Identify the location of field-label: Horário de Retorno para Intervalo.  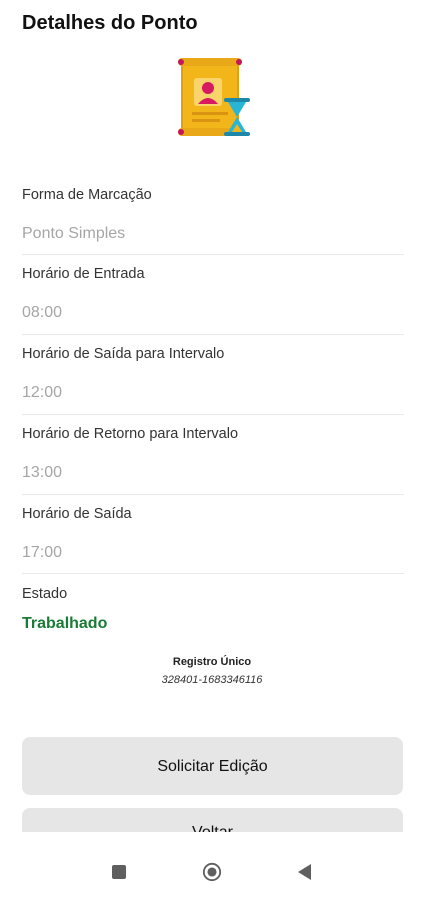
(130, 434).